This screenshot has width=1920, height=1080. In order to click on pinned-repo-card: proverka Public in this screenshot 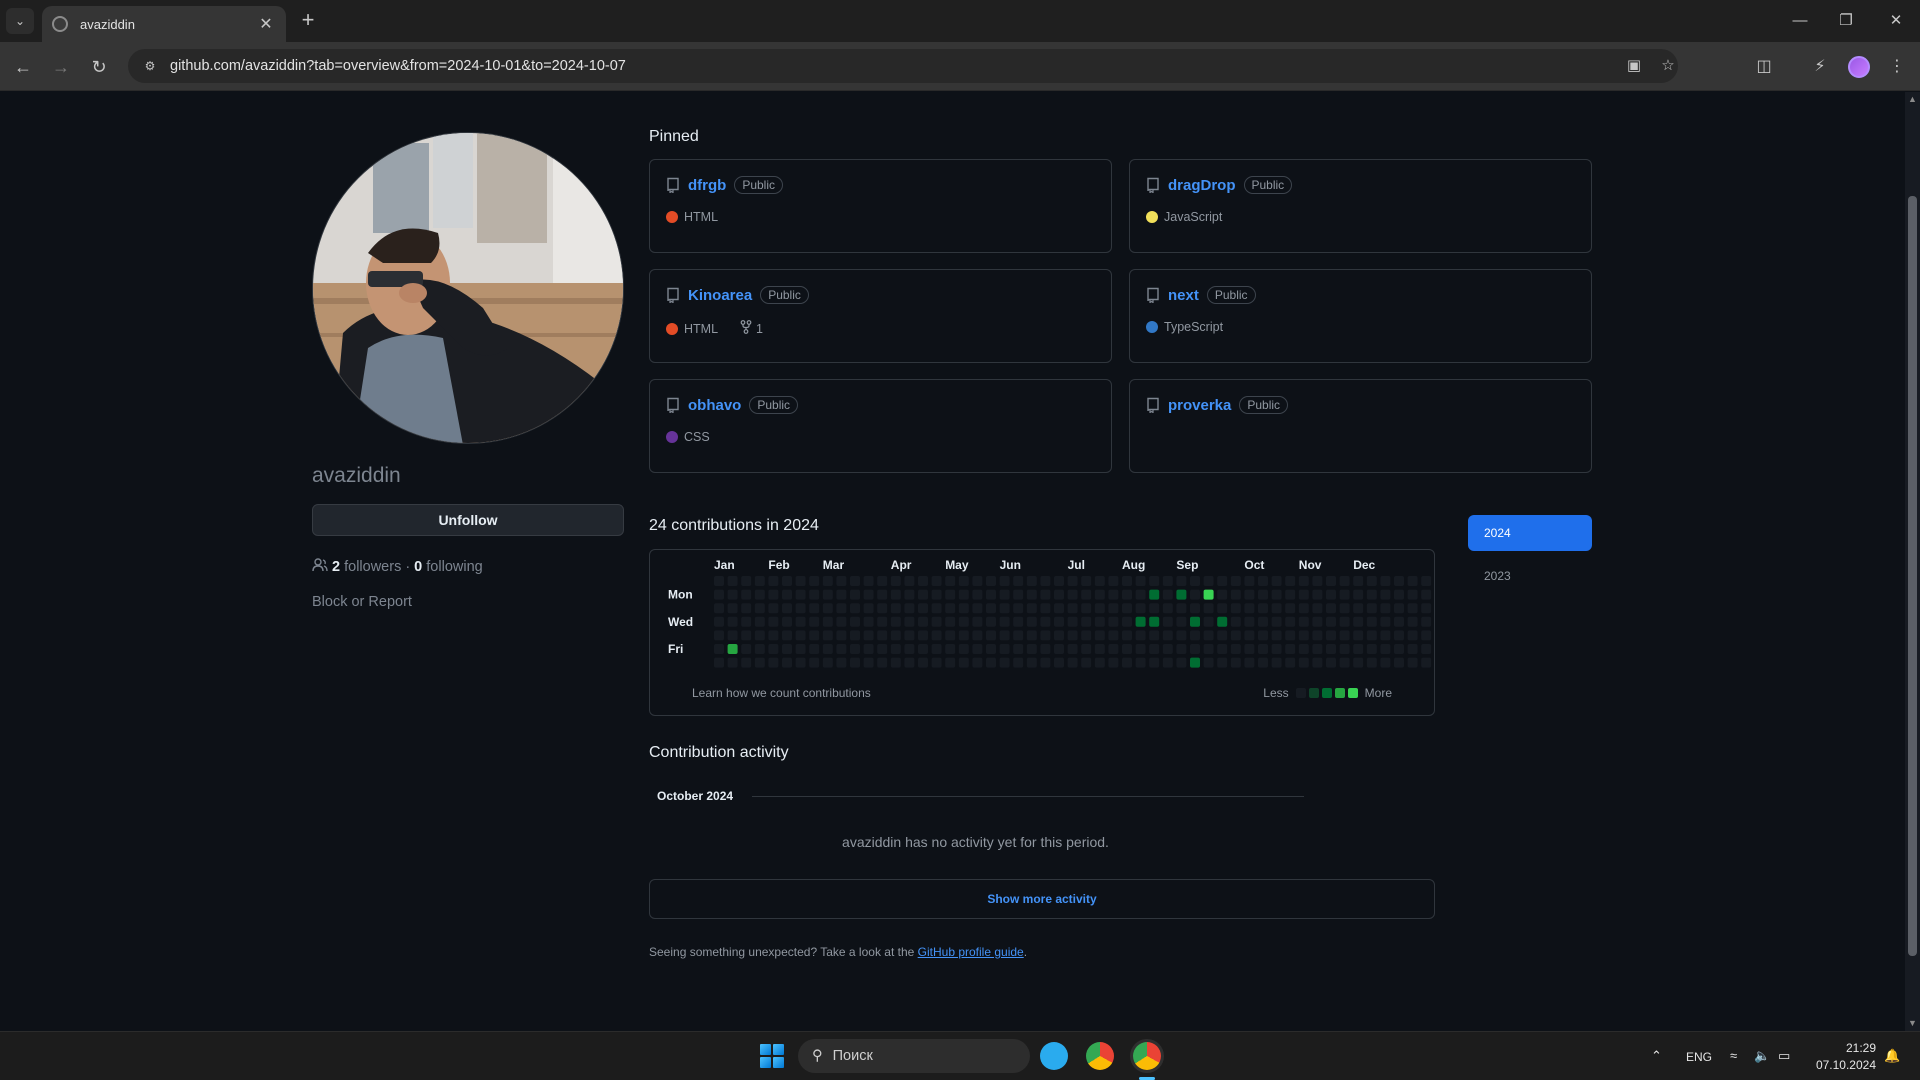, I will do `click(1360, 426)`.